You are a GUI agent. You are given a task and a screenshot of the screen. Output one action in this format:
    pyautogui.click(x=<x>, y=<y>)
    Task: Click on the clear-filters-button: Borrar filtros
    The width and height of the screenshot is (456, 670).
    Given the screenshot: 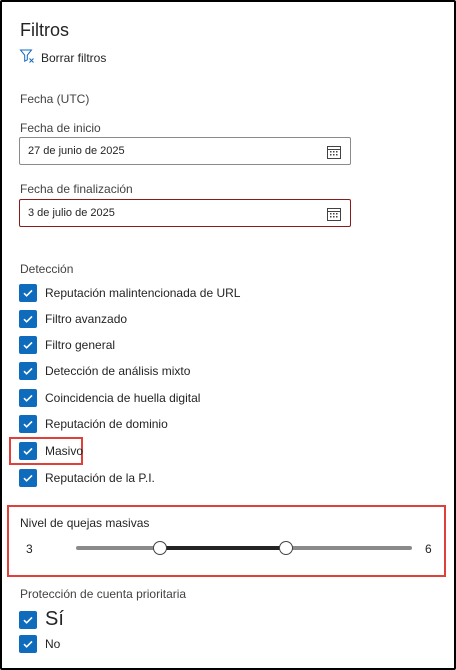 What is the action you would take?
    pyautogui.click(x=62, y=57)
    